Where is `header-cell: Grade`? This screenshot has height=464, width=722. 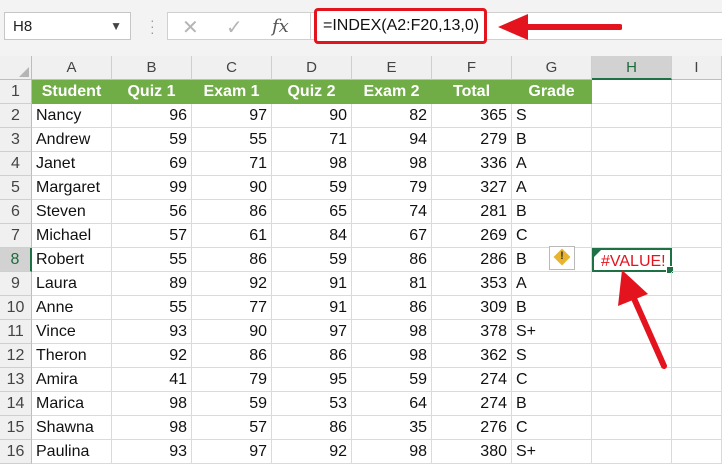
header-cell: Grade is located at coordinates (552, 92).